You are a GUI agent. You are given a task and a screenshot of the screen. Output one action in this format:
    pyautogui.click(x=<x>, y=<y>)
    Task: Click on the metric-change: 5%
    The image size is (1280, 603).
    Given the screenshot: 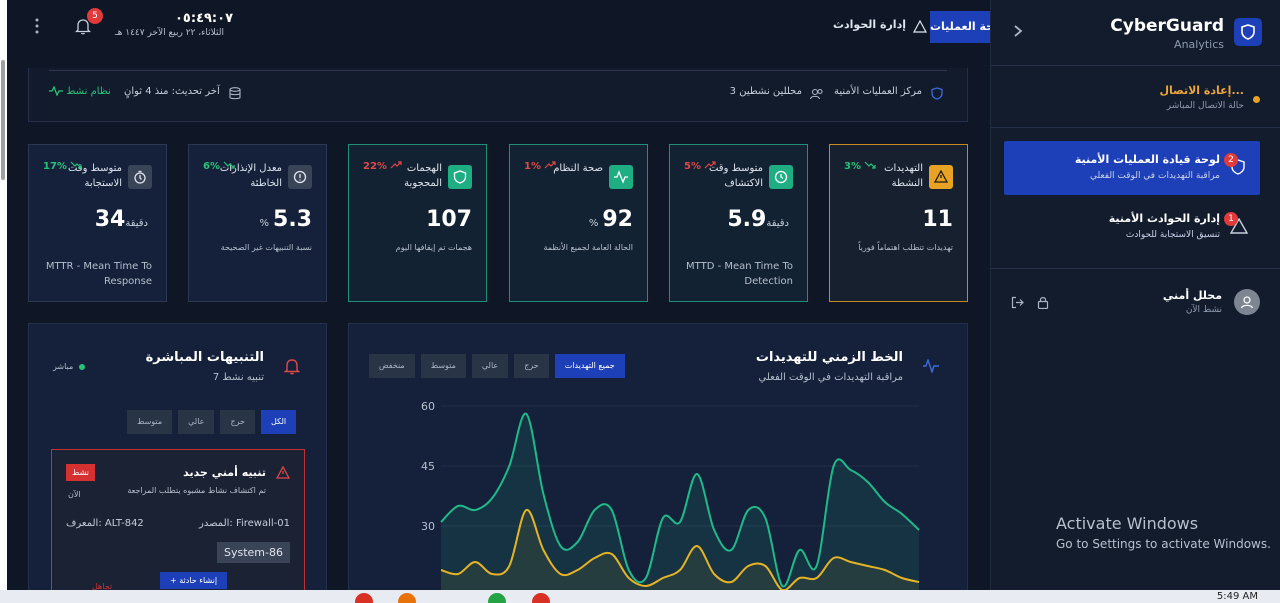 What is the action you would take?
    pyautogui.click(x=700, y=166)
    